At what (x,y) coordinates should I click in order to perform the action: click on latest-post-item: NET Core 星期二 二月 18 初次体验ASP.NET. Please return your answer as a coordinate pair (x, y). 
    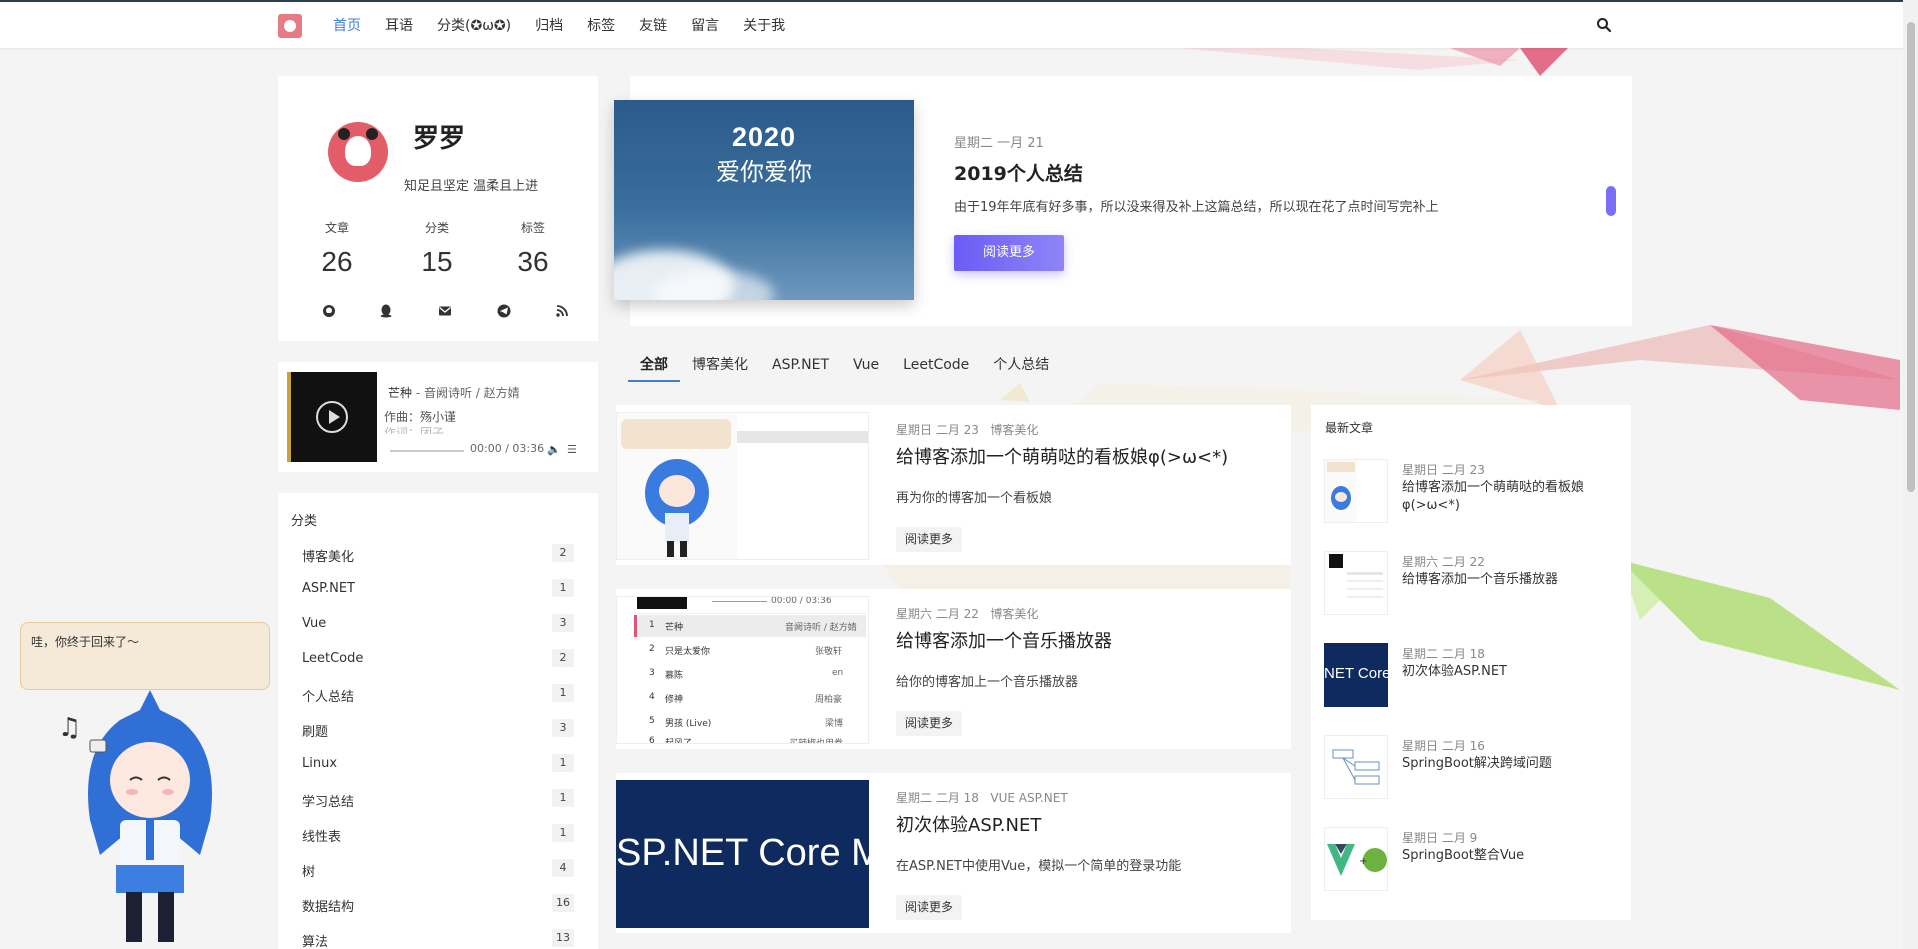
    Looking at the image, I should click on (1474, 678).